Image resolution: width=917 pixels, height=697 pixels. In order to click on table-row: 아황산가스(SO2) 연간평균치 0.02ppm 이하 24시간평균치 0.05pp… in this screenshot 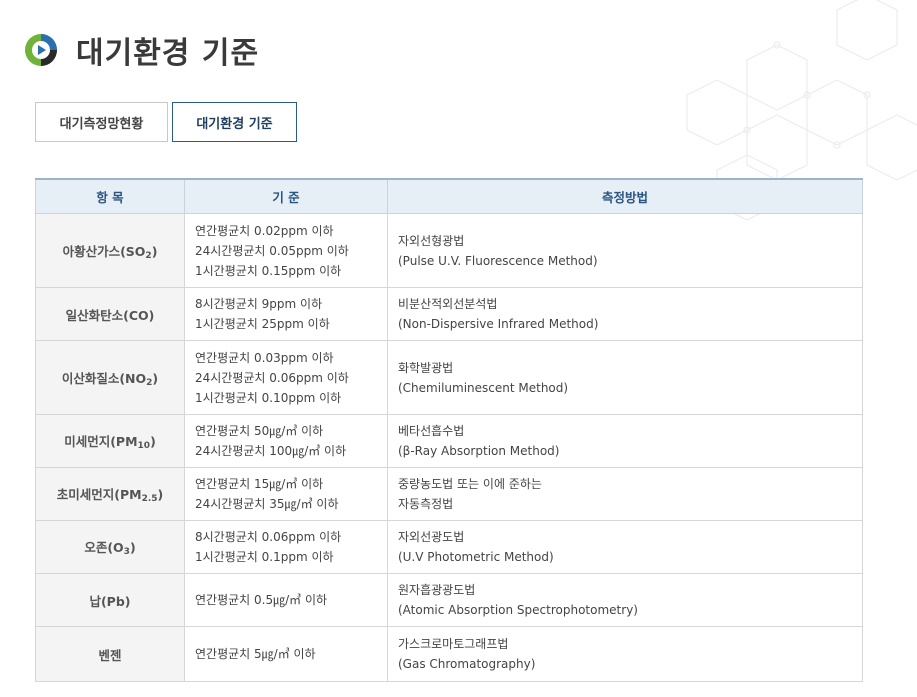, I will do `click(449, 250)`.